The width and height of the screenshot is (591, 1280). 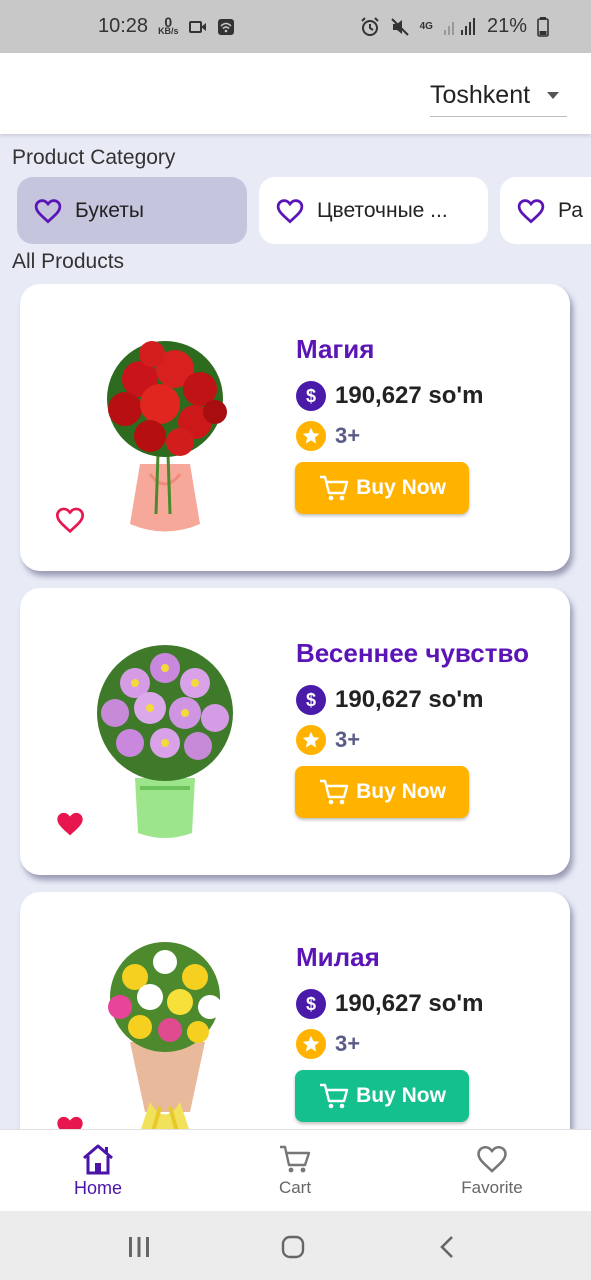 I want to click on category-chip-buket: Букеты, so click(x=132, y=210).